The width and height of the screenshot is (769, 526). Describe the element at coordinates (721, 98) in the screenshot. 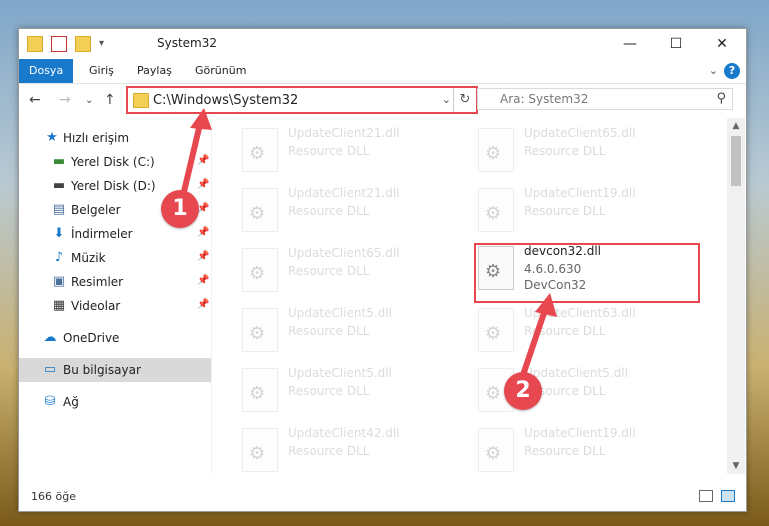

I see `search-icon: ⚲` at that location.